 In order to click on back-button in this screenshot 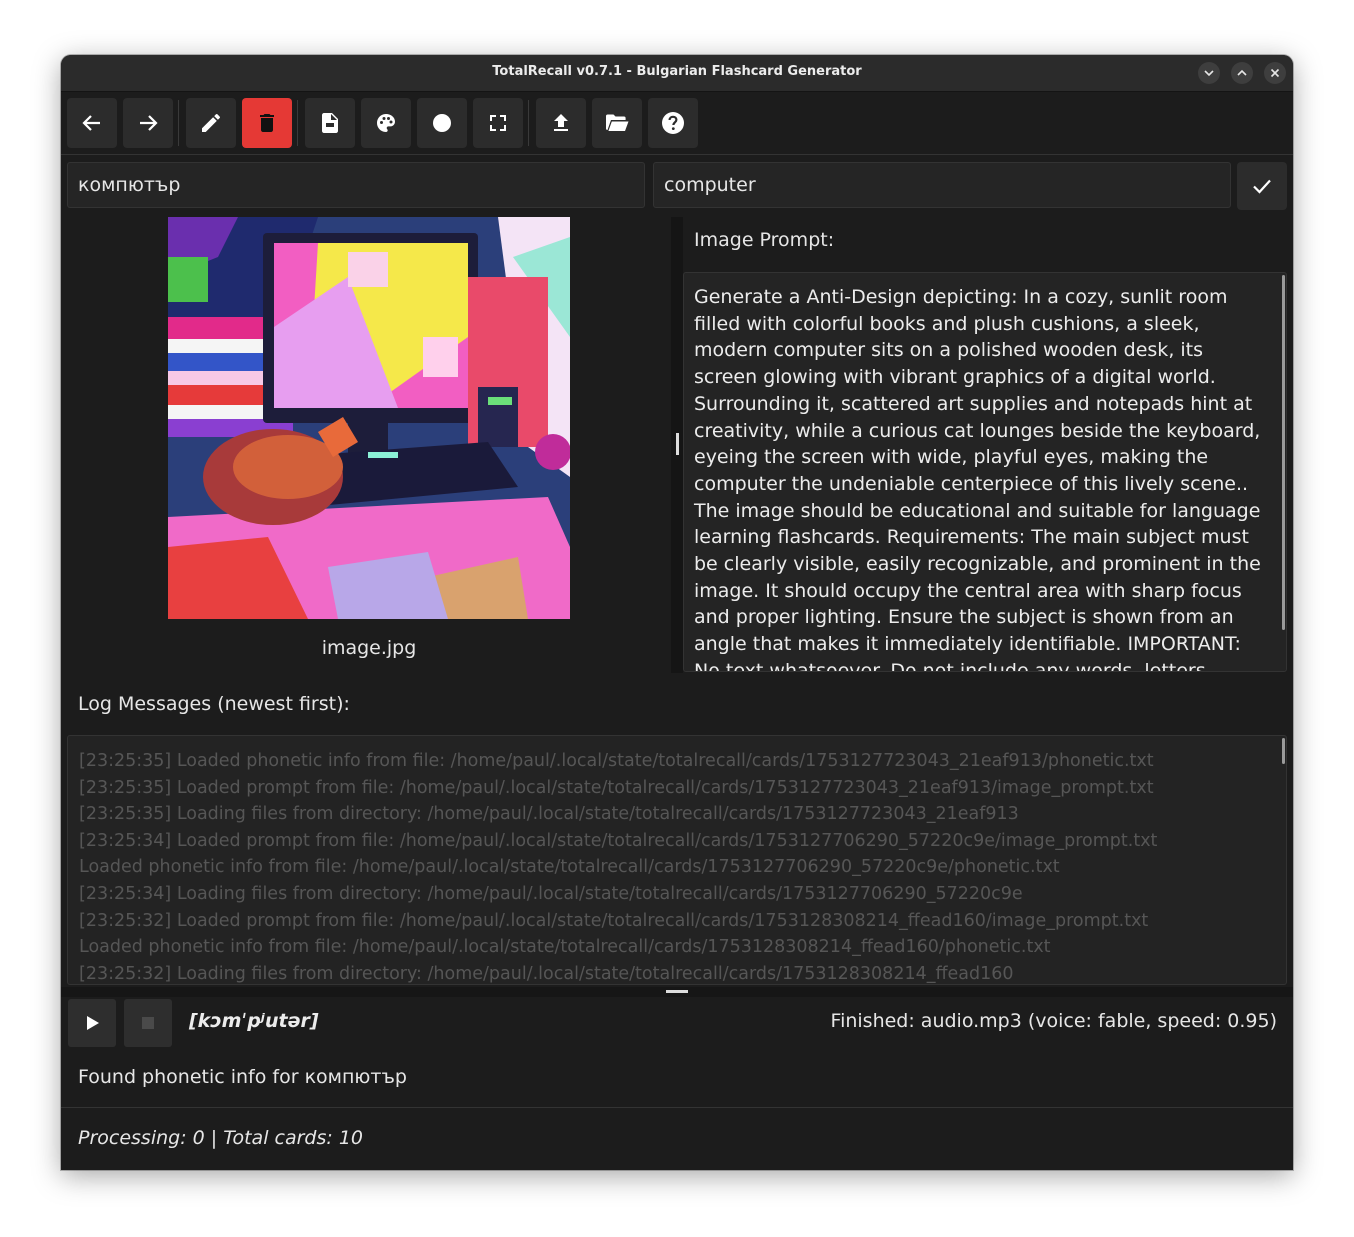, I will do `click(92, 123)`.